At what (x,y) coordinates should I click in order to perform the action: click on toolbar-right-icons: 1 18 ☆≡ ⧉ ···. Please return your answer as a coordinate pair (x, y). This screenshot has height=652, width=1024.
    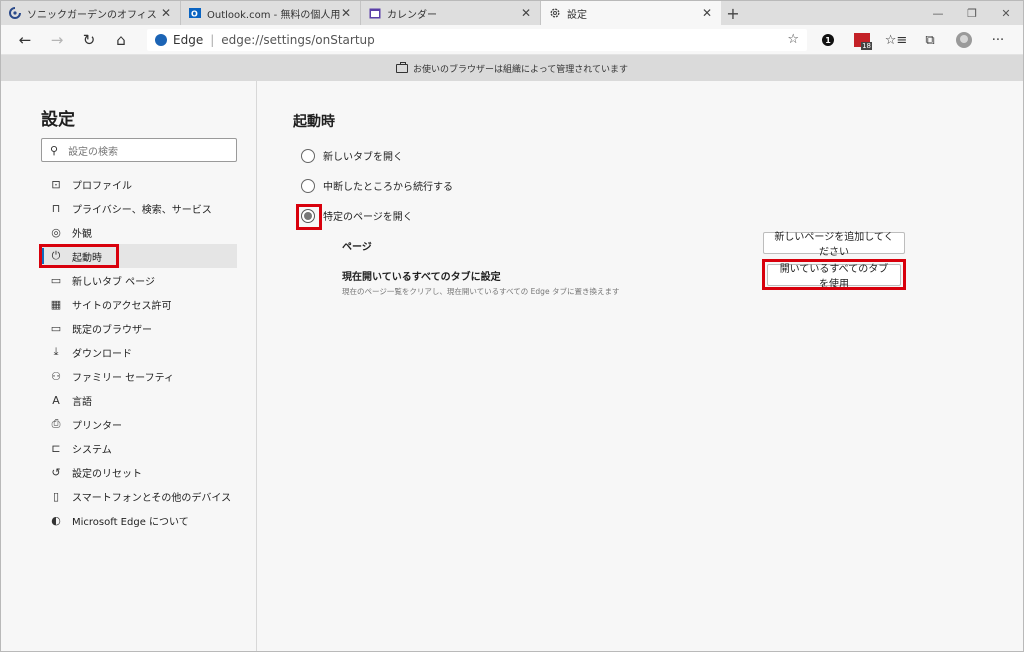
    Looking at the image, I should click on (913, 40).